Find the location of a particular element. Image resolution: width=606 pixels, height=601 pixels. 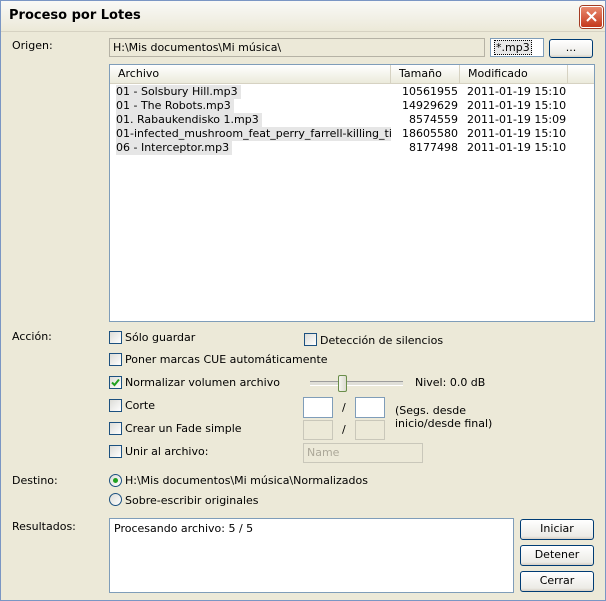

deteccion-silencios-checkbox is located at coordinates (310, 339).